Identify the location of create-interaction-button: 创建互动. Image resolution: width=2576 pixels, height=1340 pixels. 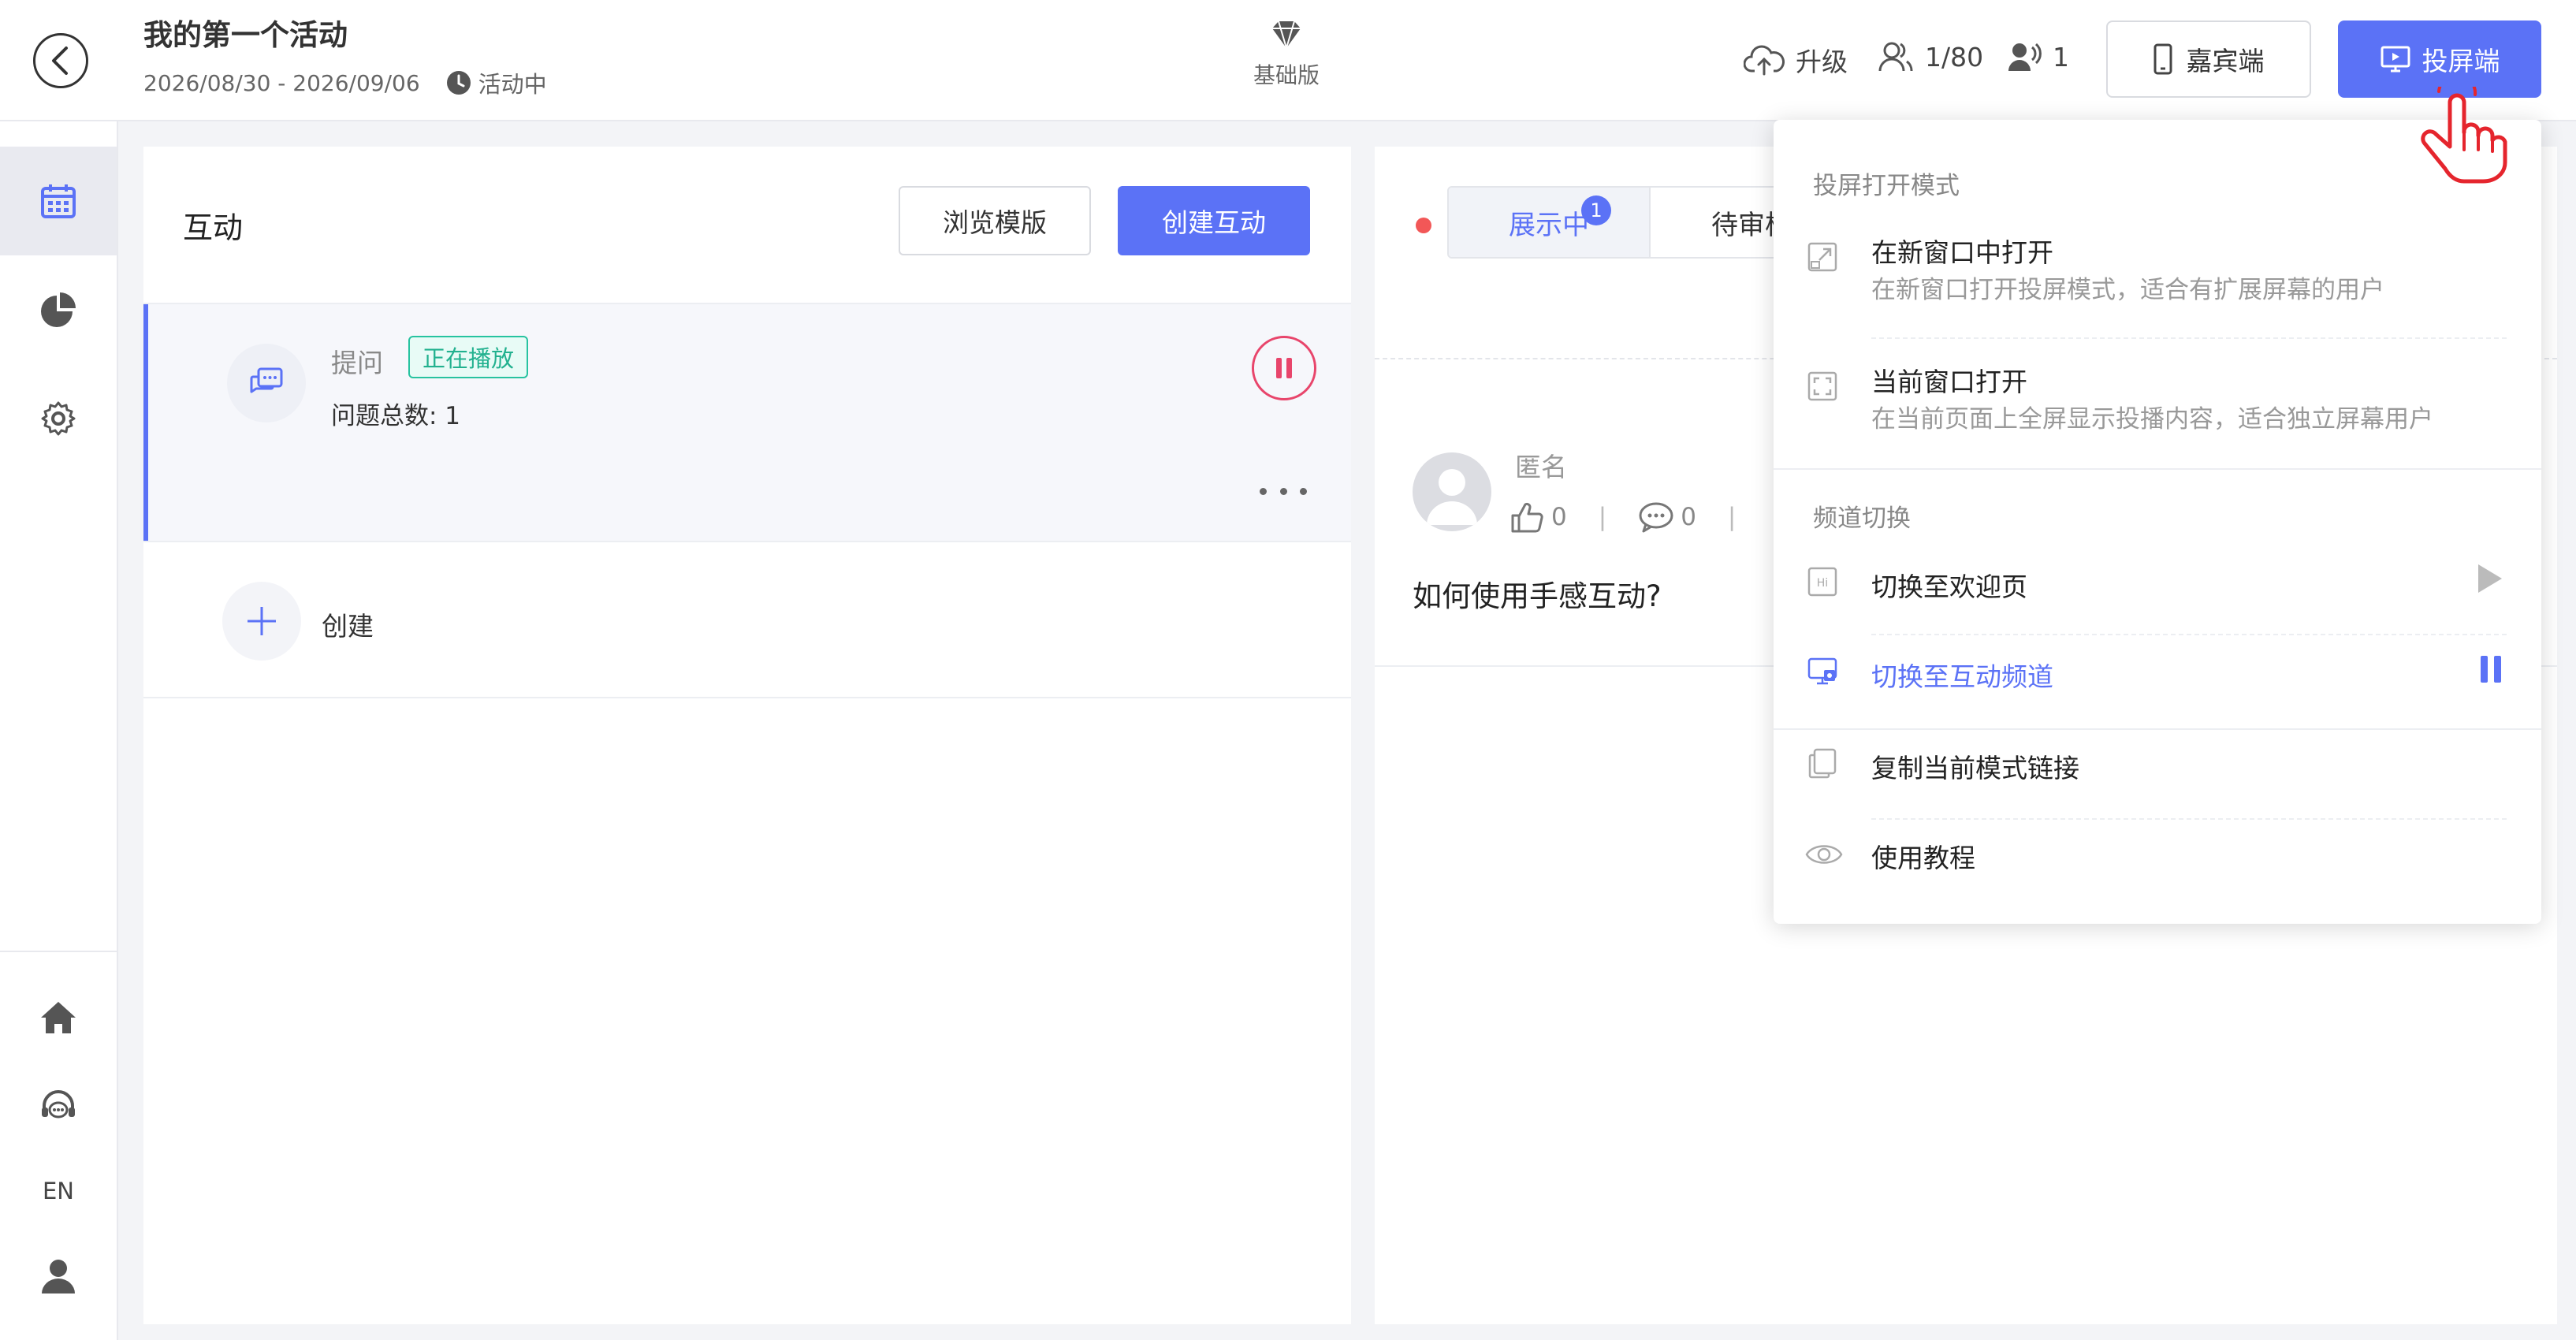
(1214, 220).